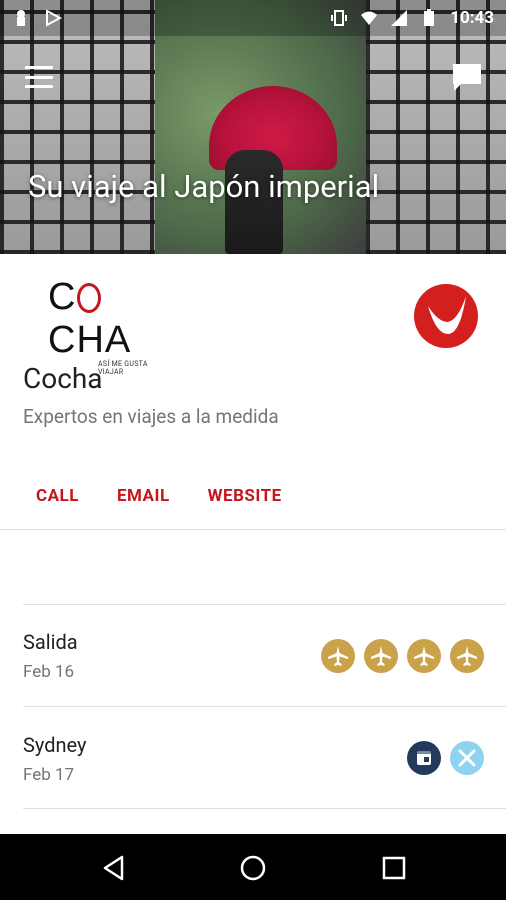 This screenshot has width=506, height=900. Describe the element at coordinates (429, 17) in the screenshot. I see `battery-icon` at that location.